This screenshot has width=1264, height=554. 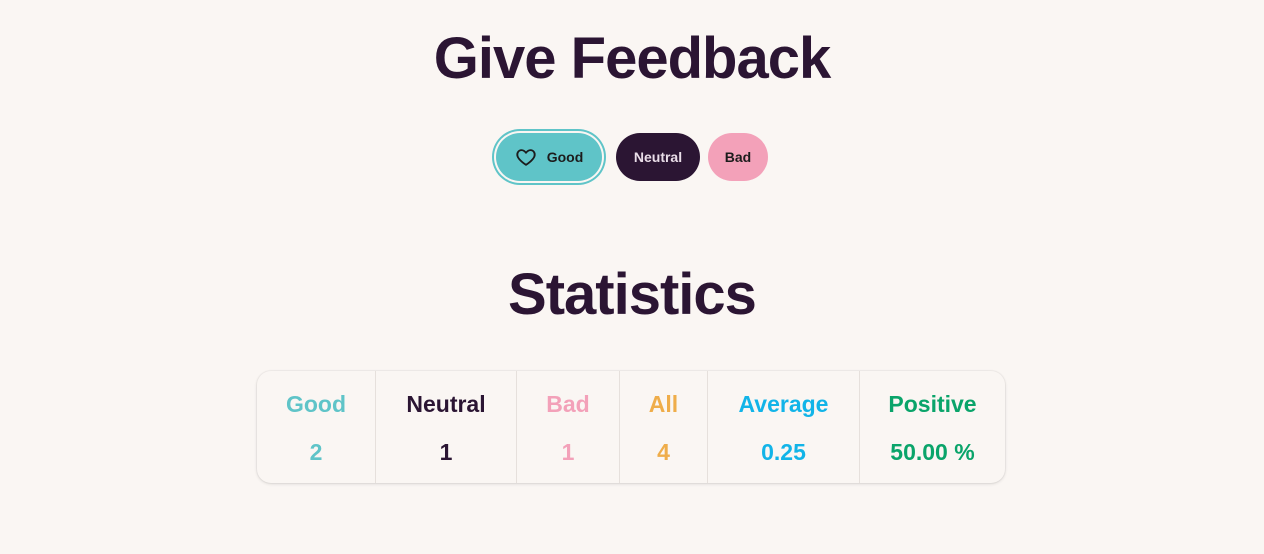 What do you see at coordinates (783, 452) in the screenshot?
I see `stat-value: 0.25` at bounding box center [783, 452].